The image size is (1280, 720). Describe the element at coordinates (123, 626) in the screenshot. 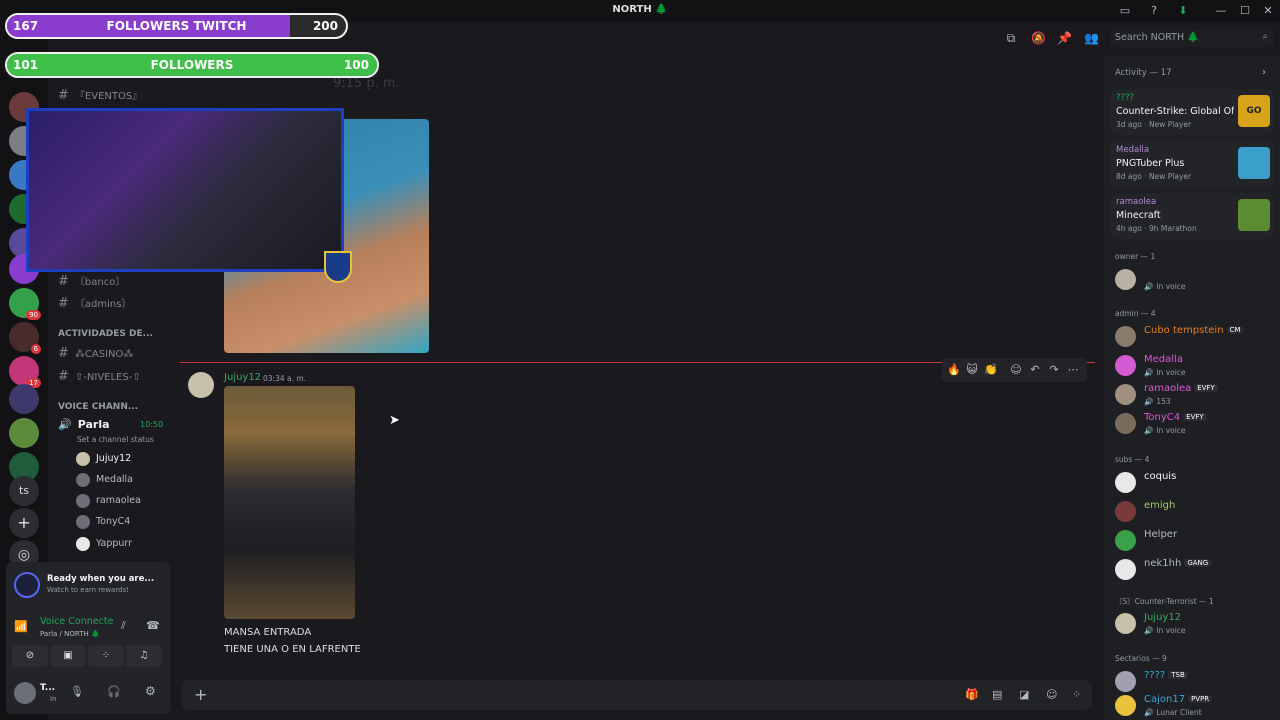

I see `noise-suppression-icon: ⫽` at that location.